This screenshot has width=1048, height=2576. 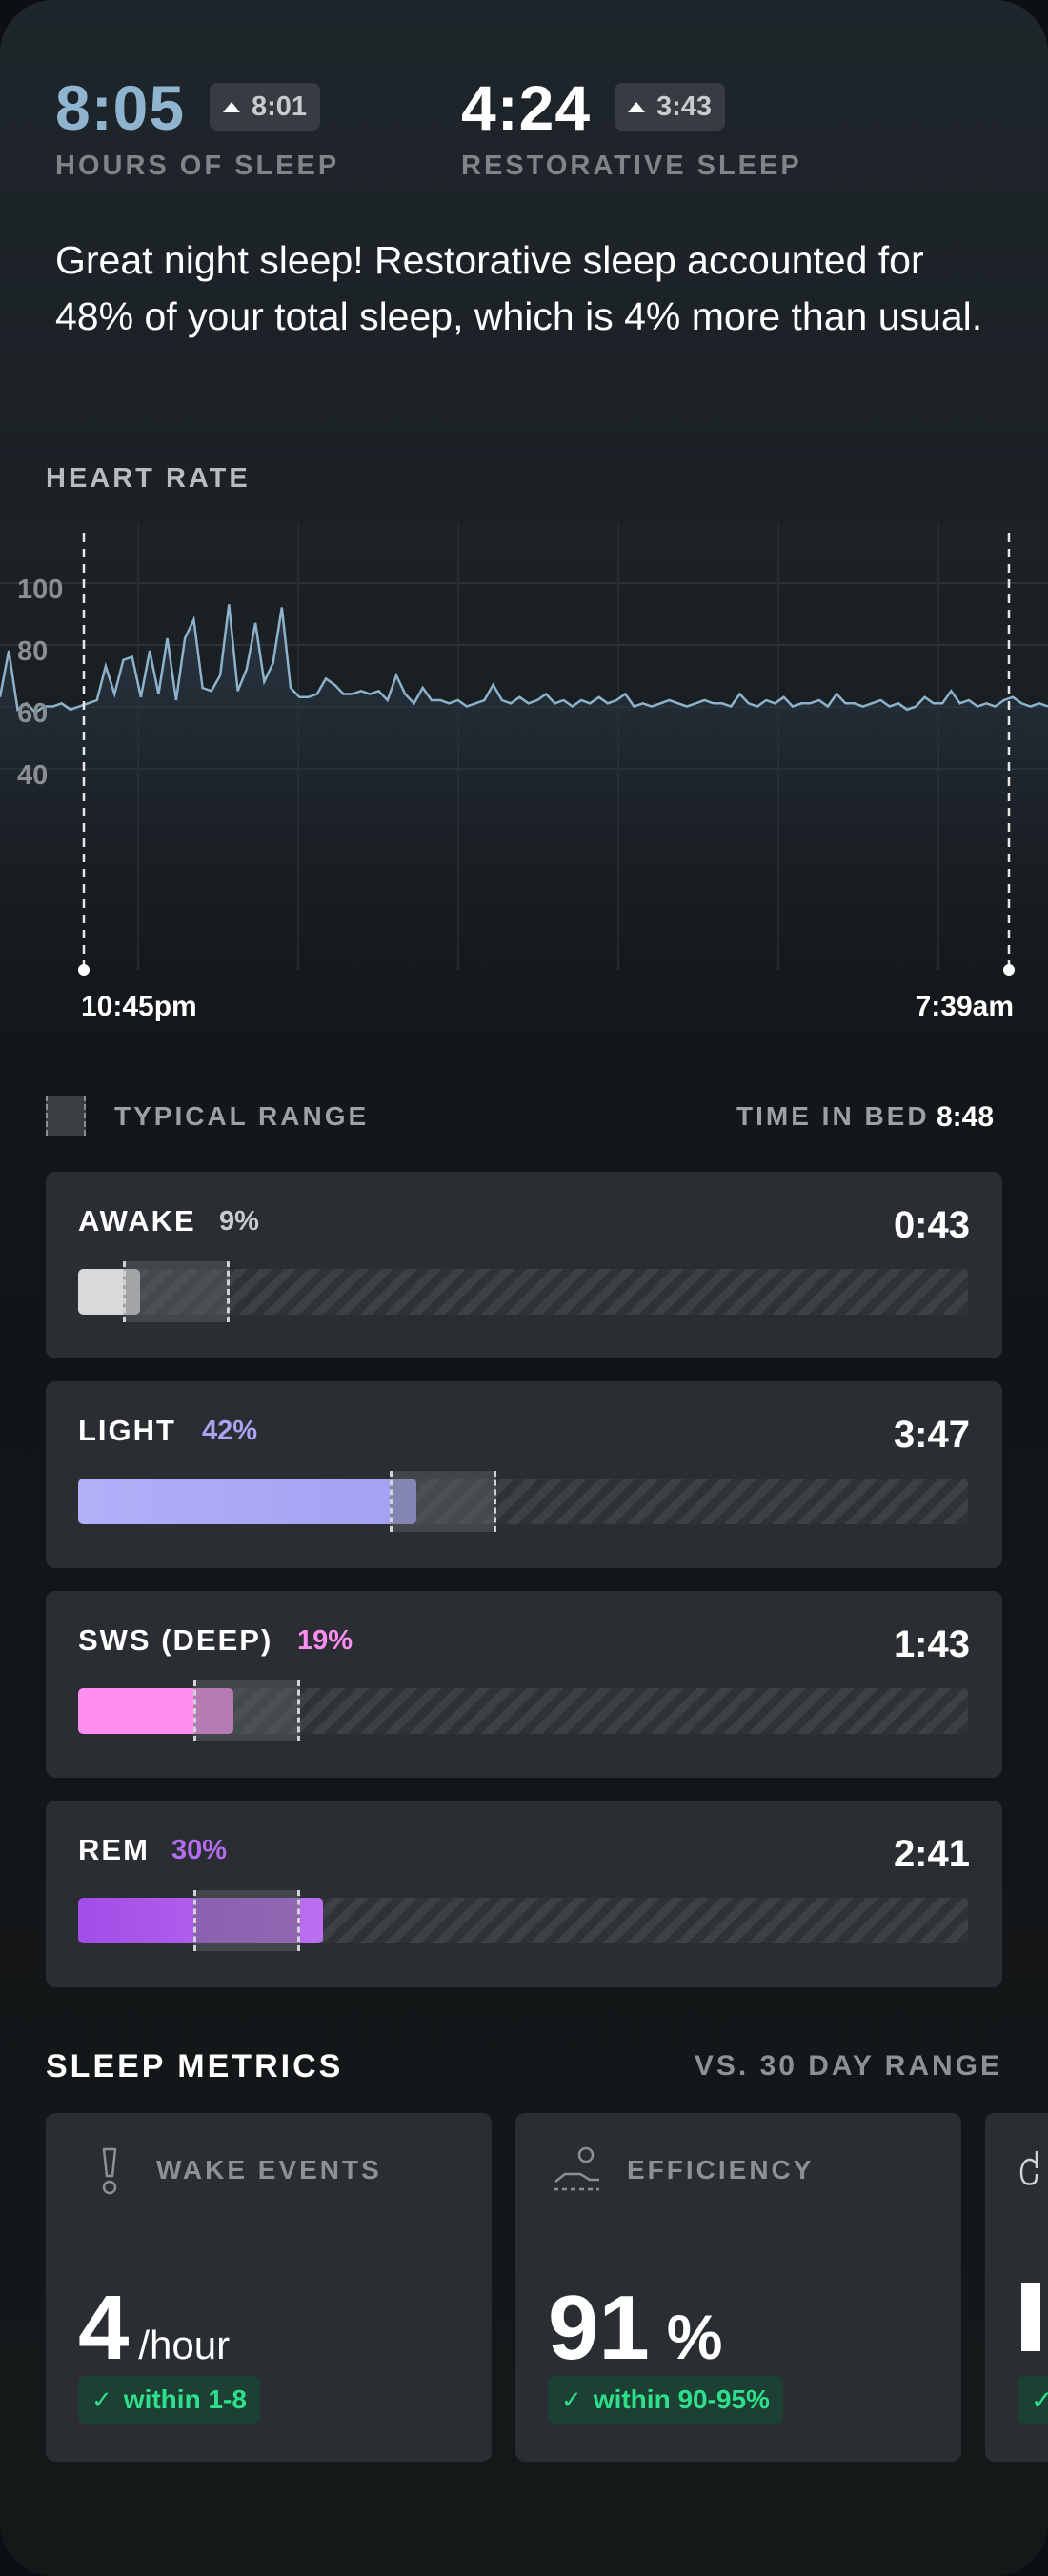 What do you see at coordinates (247, 1501) in the screenshot?
I see `stage-bar-fill` at bounding box center [247, 1501].